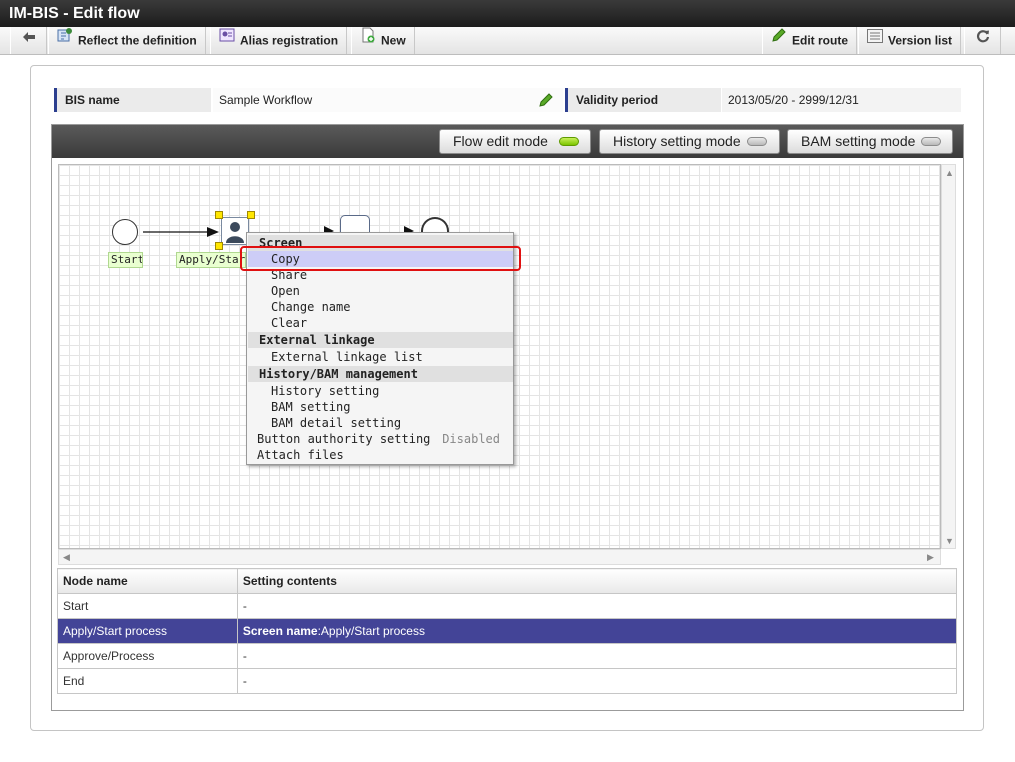 This screenshot has width=1015, height=762. I want to click on menu-item-clear: Clear, so click(380, 323).